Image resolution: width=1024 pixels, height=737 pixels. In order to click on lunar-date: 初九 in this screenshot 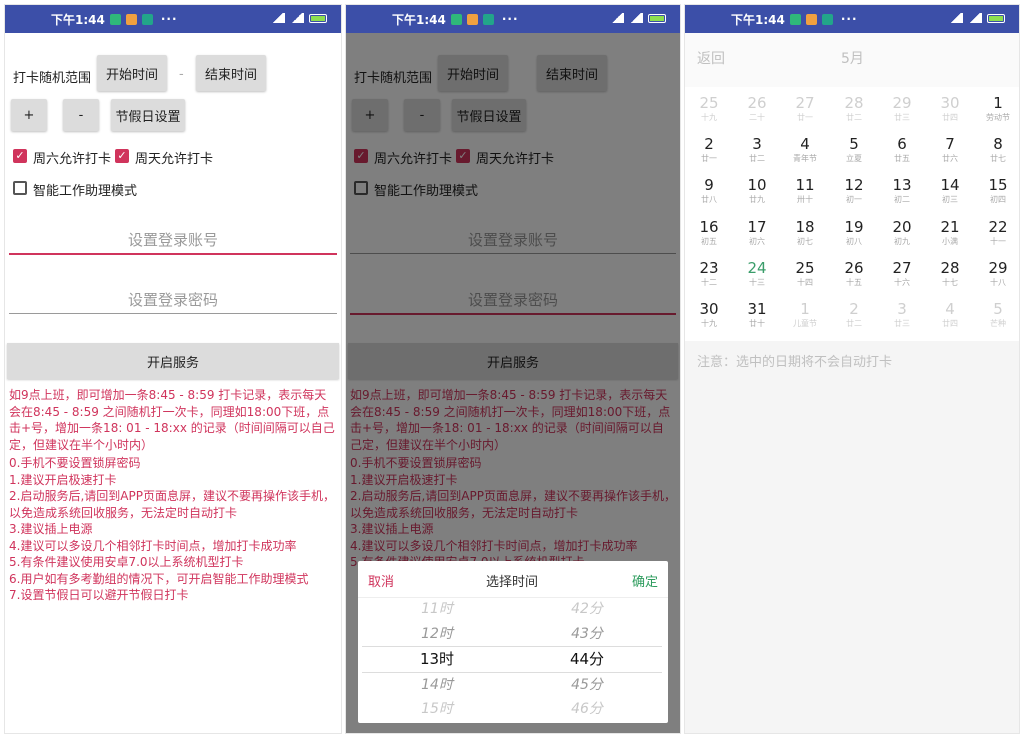, I will do `click(902, 241)`.